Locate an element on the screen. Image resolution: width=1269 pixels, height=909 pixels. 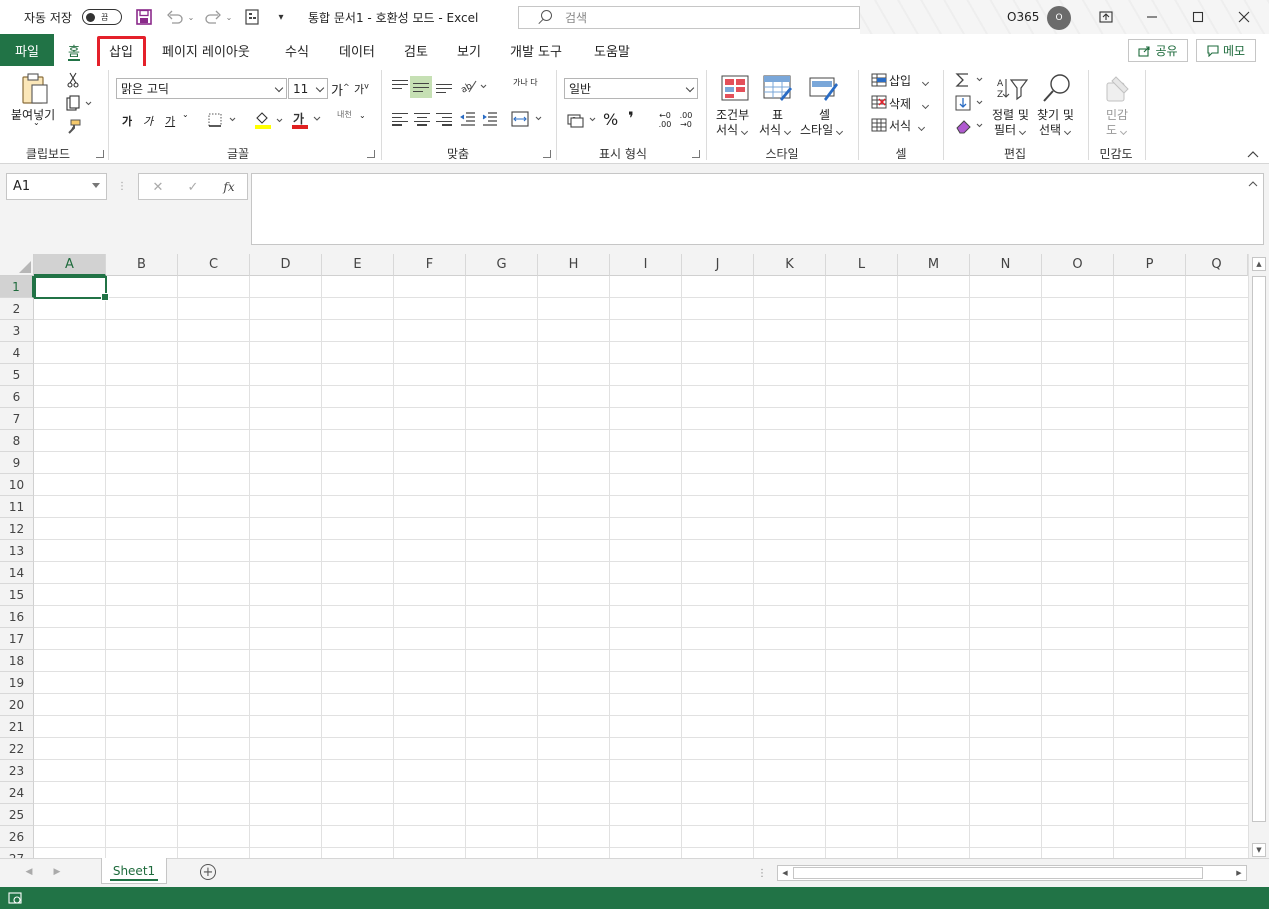
close-icon is located at coordinates (1244, 17).